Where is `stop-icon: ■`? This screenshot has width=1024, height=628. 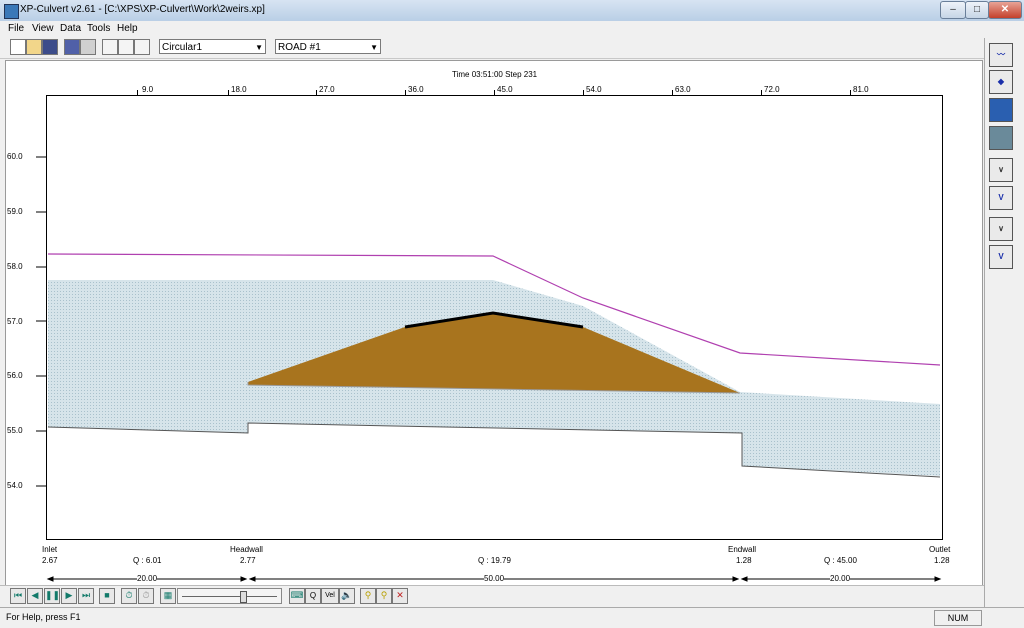
stop-icon: ■ is located at coordinates (107, 596).